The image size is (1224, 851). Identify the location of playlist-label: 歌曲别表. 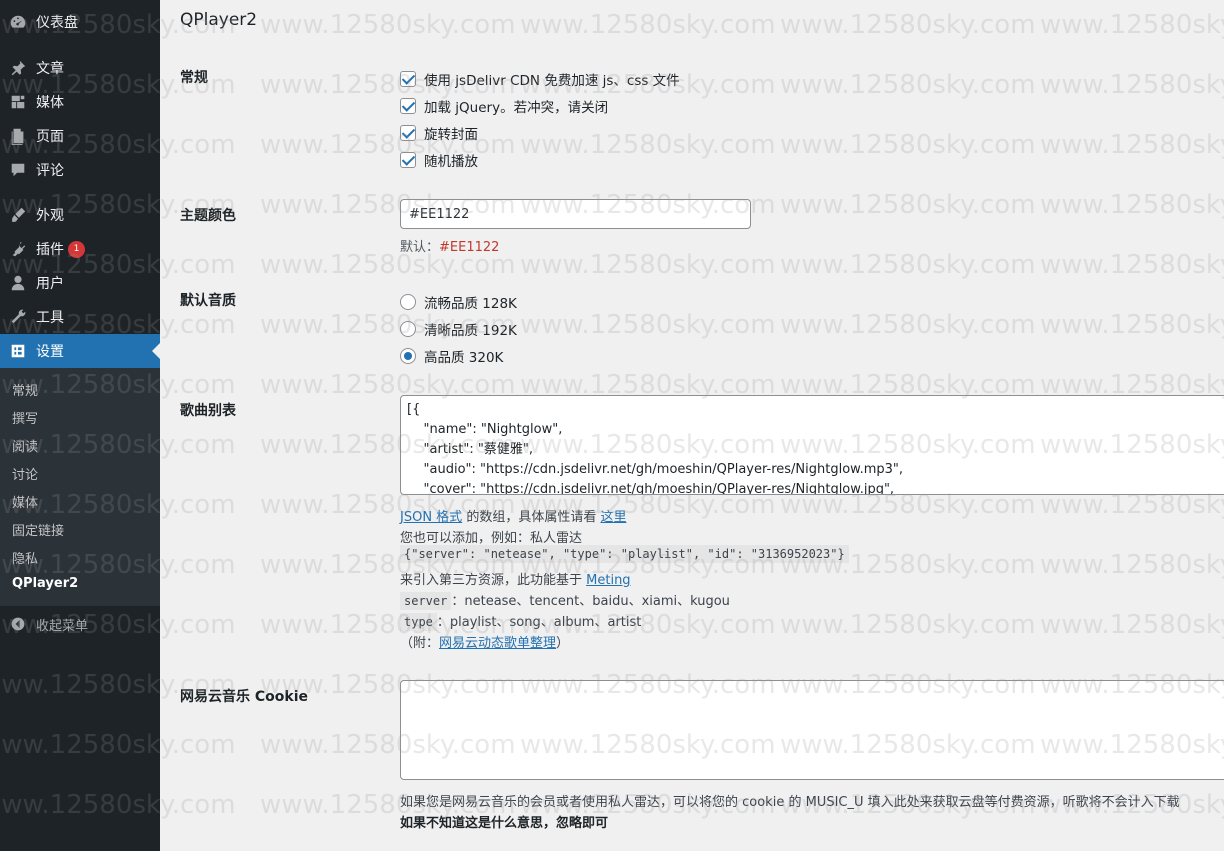
(208, 411).